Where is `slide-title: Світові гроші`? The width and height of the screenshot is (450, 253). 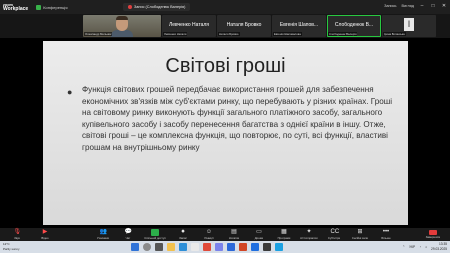
slide-title: Світові гроші is located at coordinates (225, 66).